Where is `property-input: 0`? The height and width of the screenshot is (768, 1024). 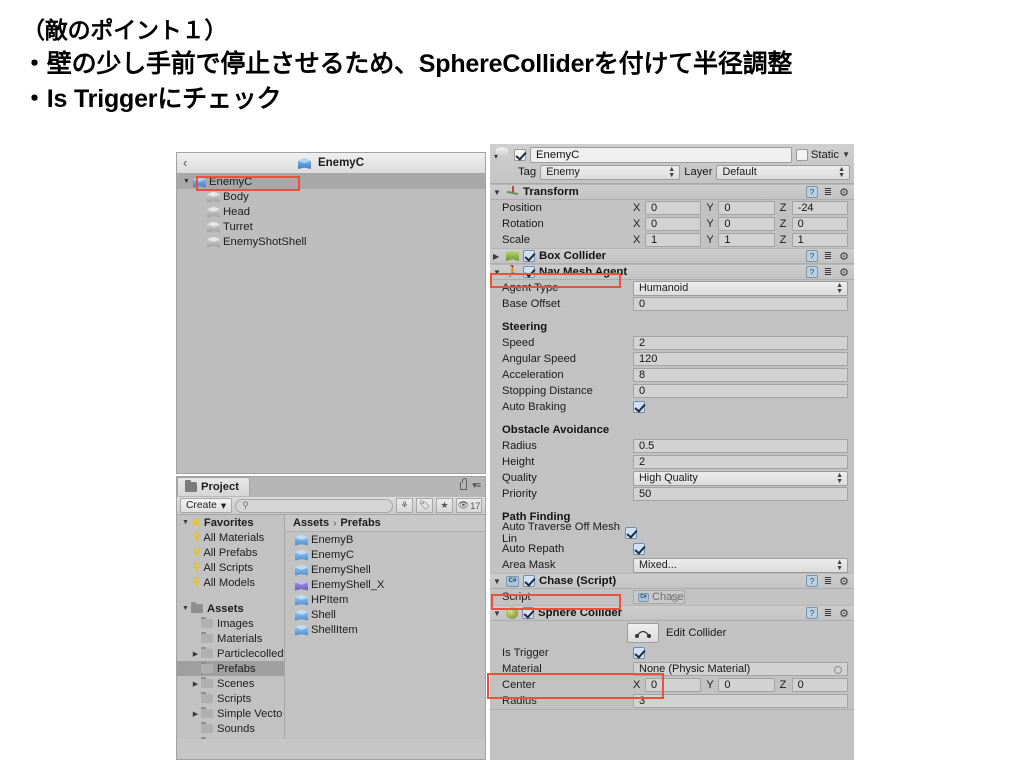
property-input: 0 is located at coordinates (740, 304).